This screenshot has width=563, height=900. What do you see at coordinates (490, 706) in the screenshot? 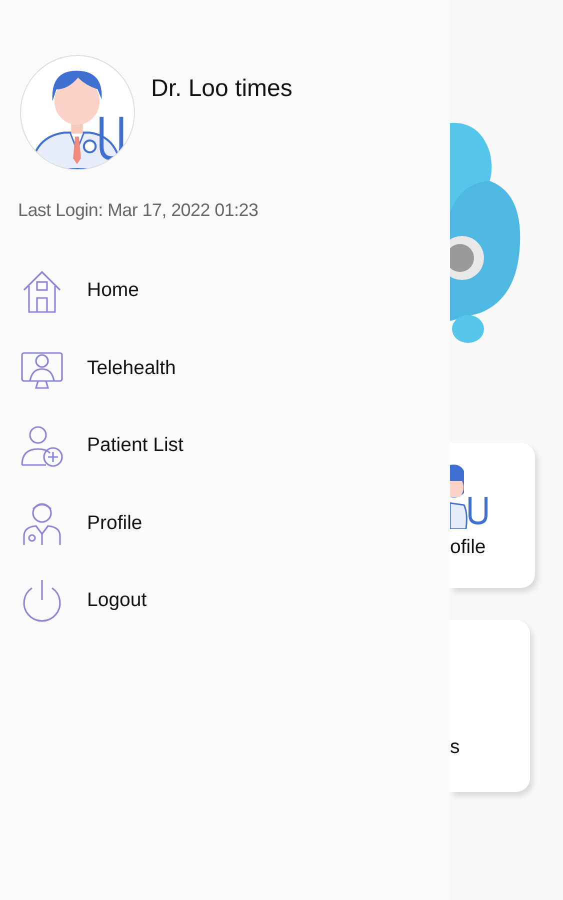
I see `menu-card: s` at bounding box center [490, 706].